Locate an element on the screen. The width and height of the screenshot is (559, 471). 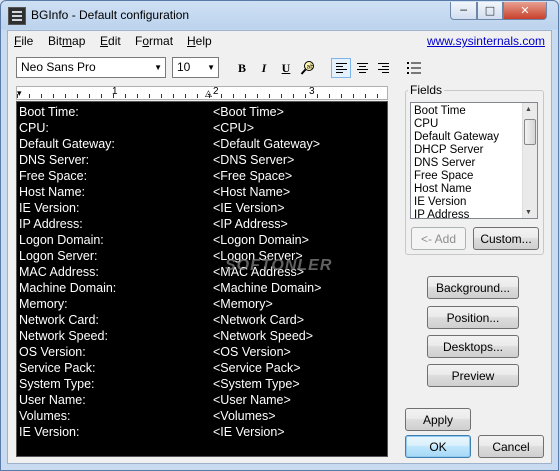
row-field: <Network Card> is located at coordinates (259, 320).